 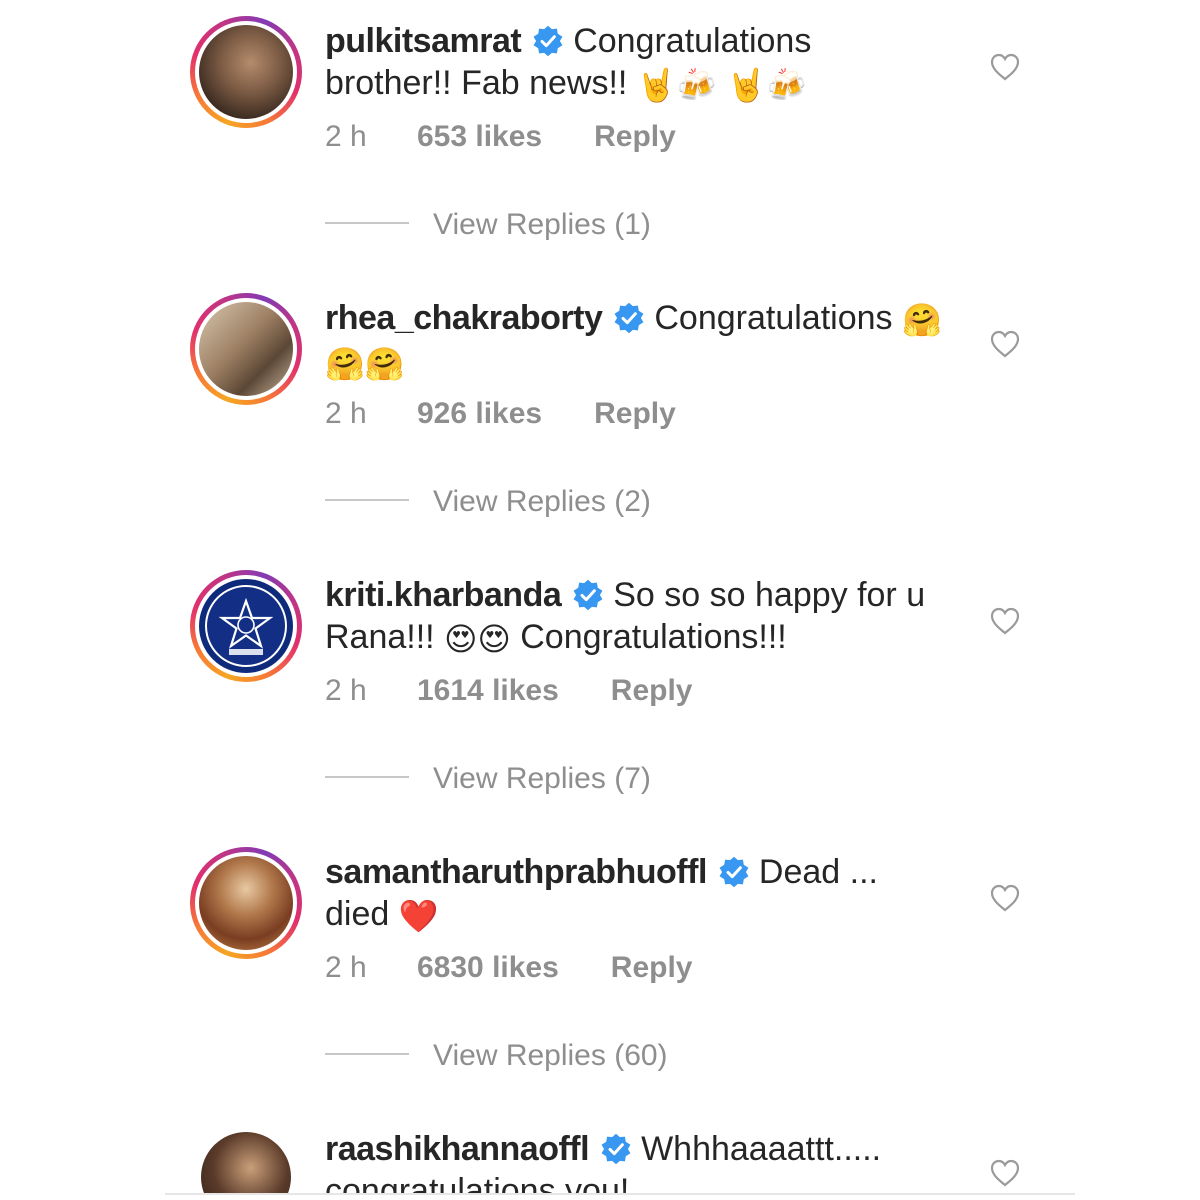 What do you see at coordinates (476, 83) in the screenshot?
I see `comment-body-2: brother!! Fab news!!` at bounding box center [476, 83].